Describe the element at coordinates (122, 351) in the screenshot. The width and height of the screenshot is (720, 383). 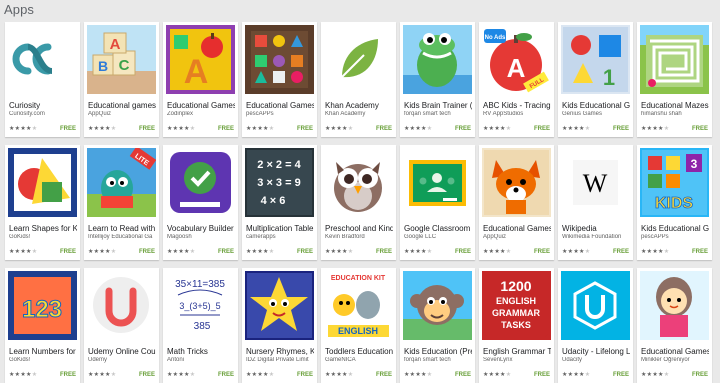
I see `app-name: Udemy Online Cou` at that location.